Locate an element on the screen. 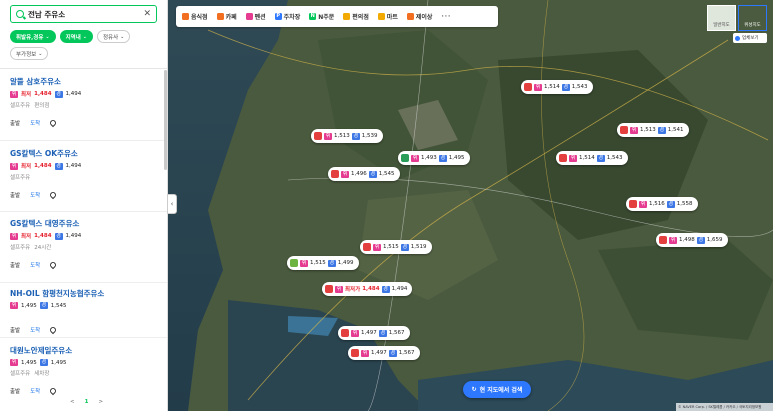  station-marker: 휘 1,515 경 1,519 is located at coordinates (396, 247).